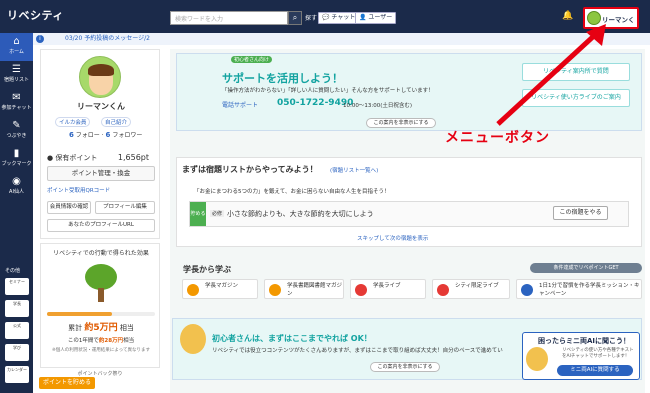 This screenshot has height=393, width=650. What do you see at coordinates (193, 290) in the screenshot?
I see `magazine-icon` at bounding box center [193, 290].